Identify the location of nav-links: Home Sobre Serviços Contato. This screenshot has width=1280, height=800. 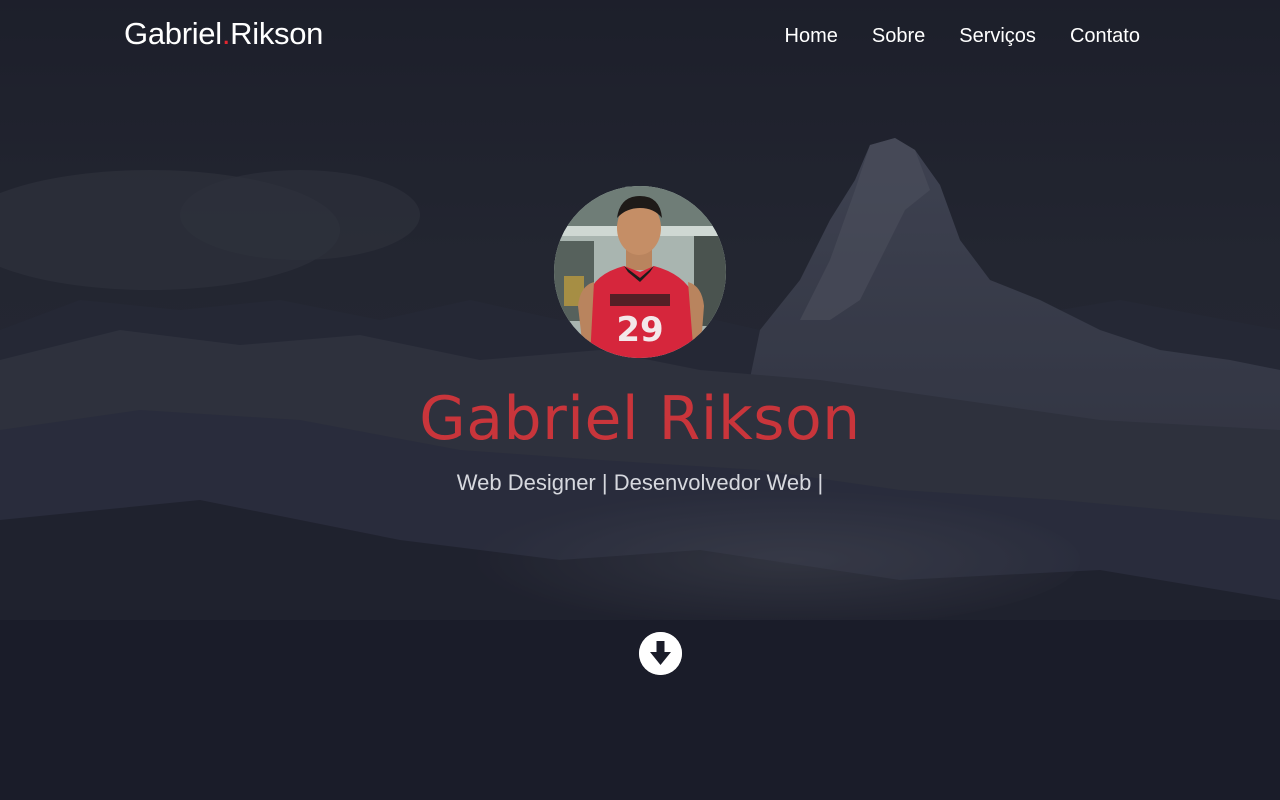
(963, 36).